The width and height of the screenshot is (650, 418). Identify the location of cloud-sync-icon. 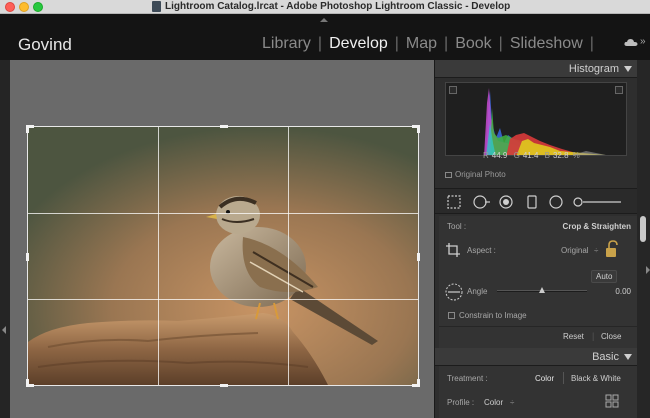
(631, 42).